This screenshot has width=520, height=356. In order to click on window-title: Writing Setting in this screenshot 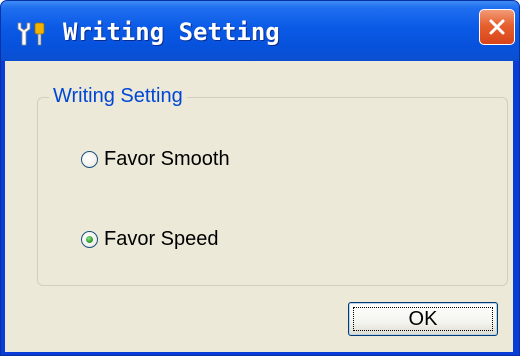, I will do `click(171, 32)`.